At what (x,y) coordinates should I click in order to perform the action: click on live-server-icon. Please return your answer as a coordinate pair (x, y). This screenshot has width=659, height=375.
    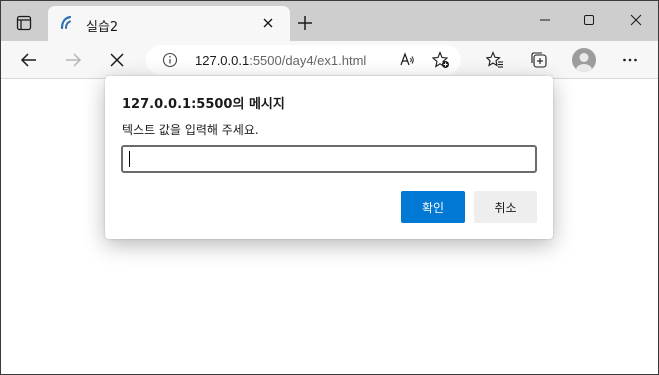
    Looking at the image, I should click on (66, 22).